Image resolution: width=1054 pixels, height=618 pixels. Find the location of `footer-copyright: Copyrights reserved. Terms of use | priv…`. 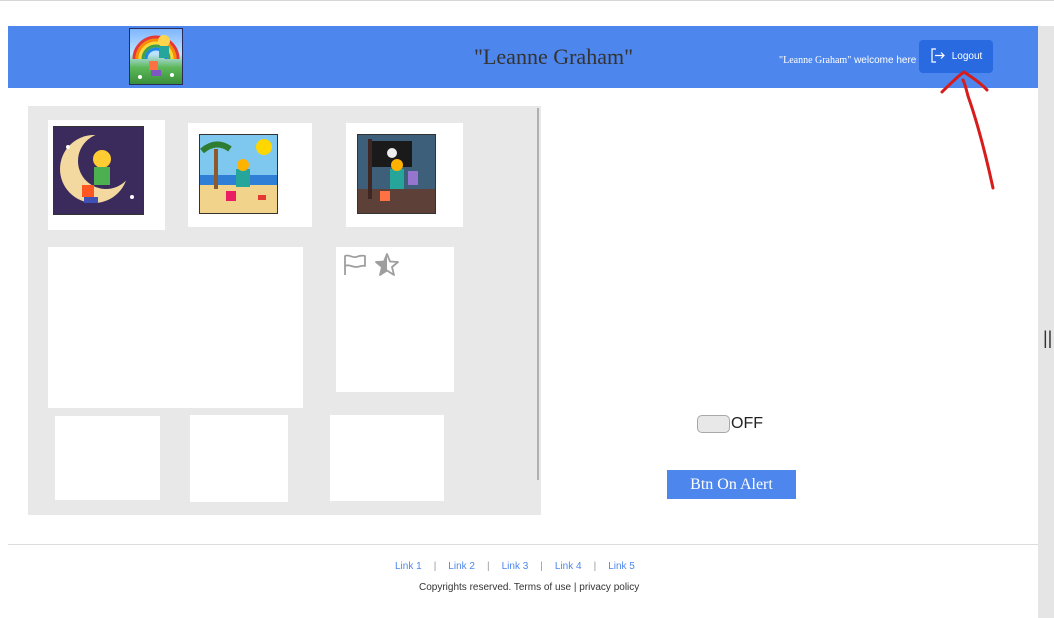

footer-copyright: Copyrights reserved. Terms of use | priv… is located at coordinates (529, 587).